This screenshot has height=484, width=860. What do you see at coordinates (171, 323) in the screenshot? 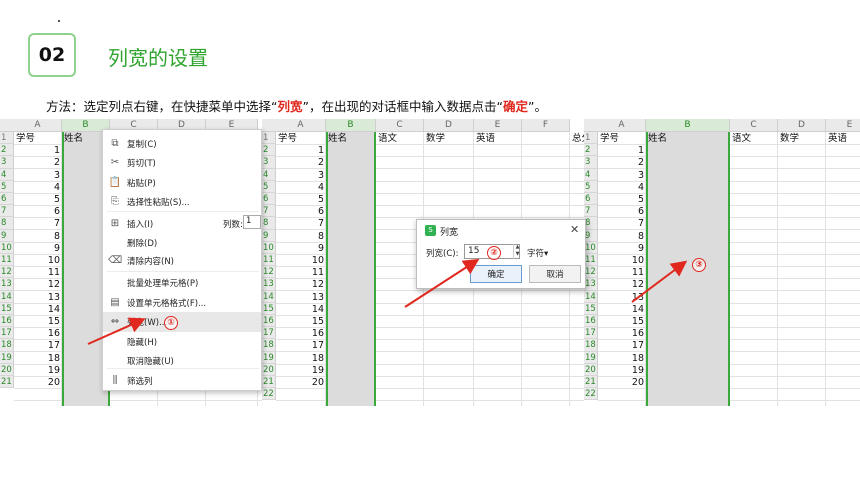
I see `marker-1: ①` at bounding box center [171, 323].